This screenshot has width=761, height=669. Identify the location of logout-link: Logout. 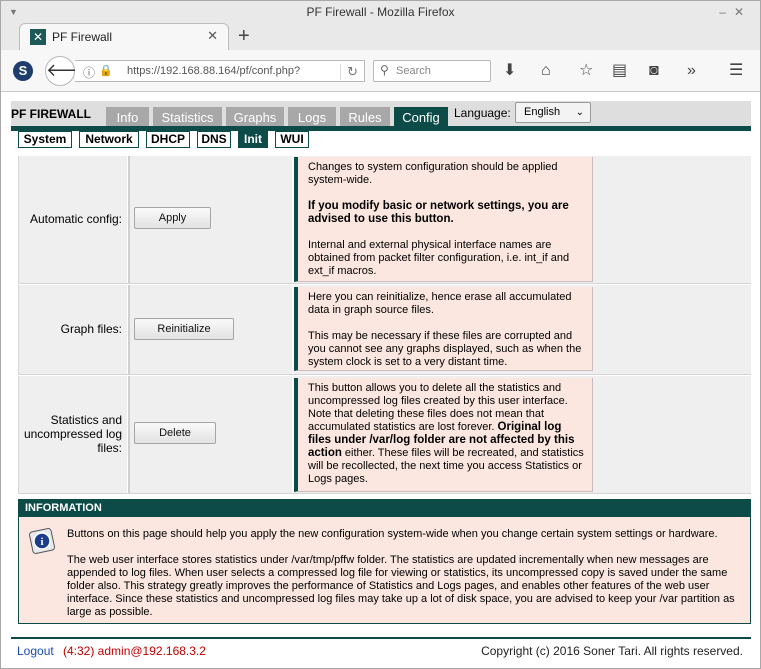
(35, 651).